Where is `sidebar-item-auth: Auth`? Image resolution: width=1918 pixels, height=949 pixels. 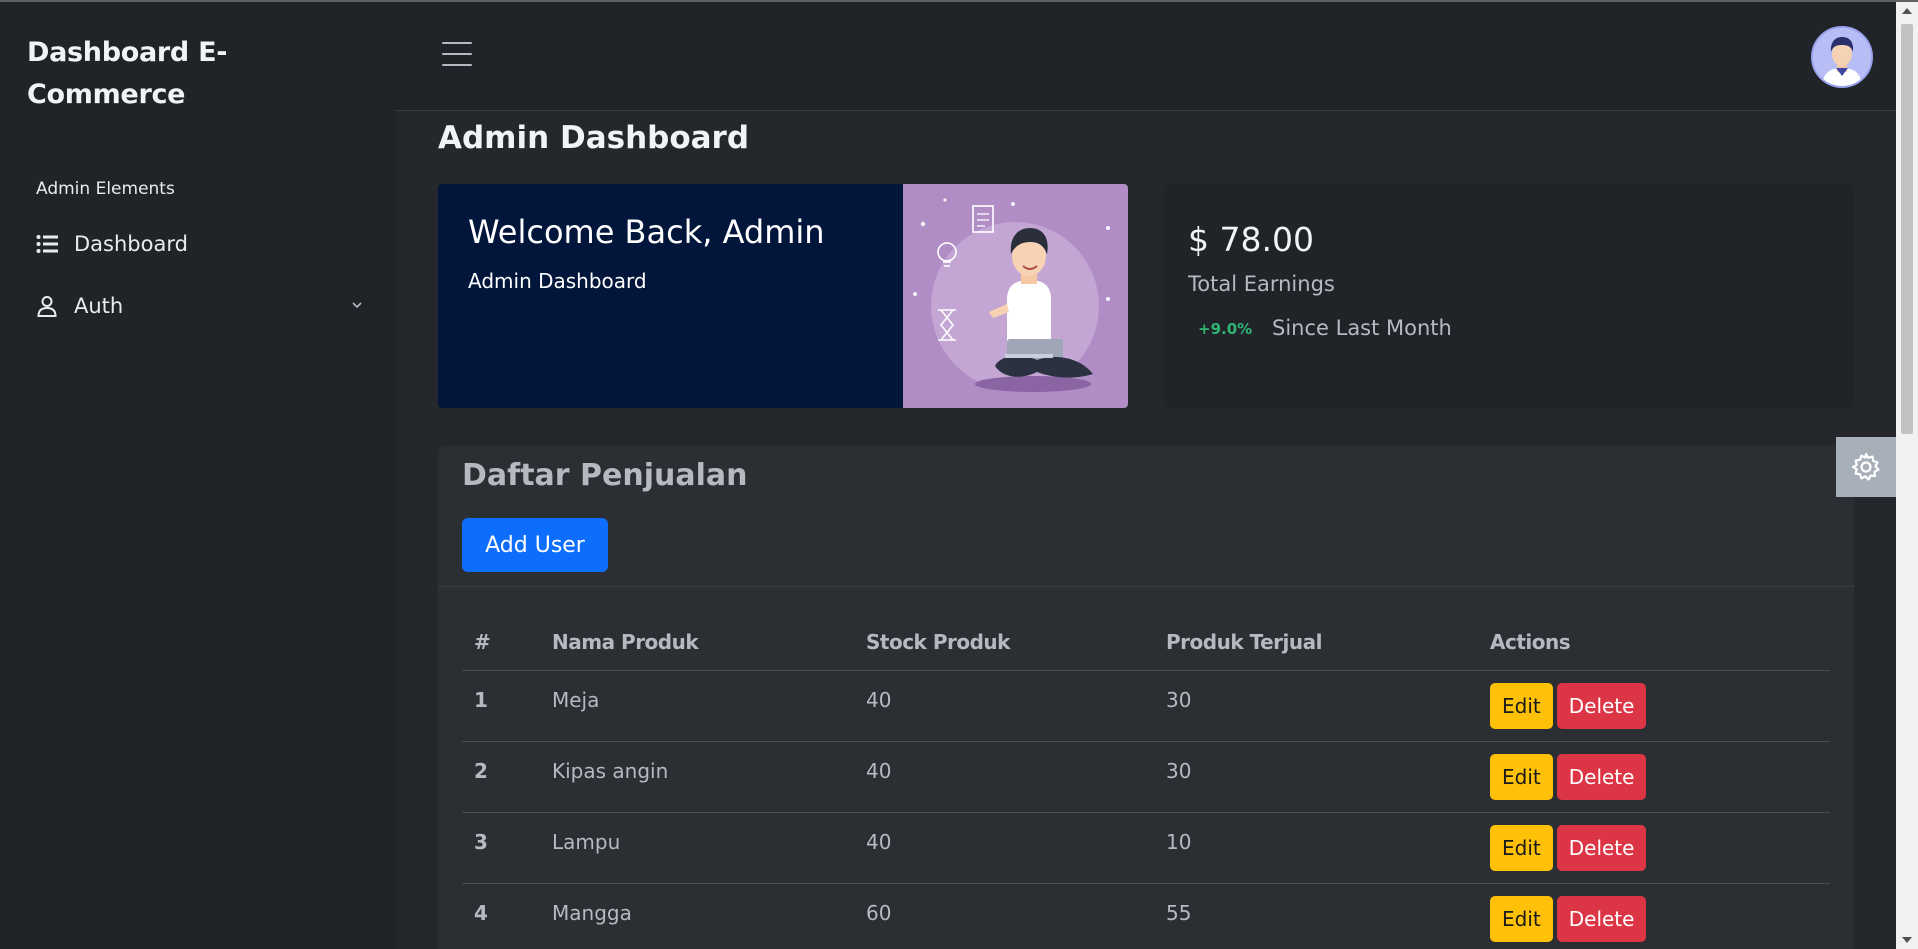 sidebar-item-auth: Auth is located at coordinates (201, 306).